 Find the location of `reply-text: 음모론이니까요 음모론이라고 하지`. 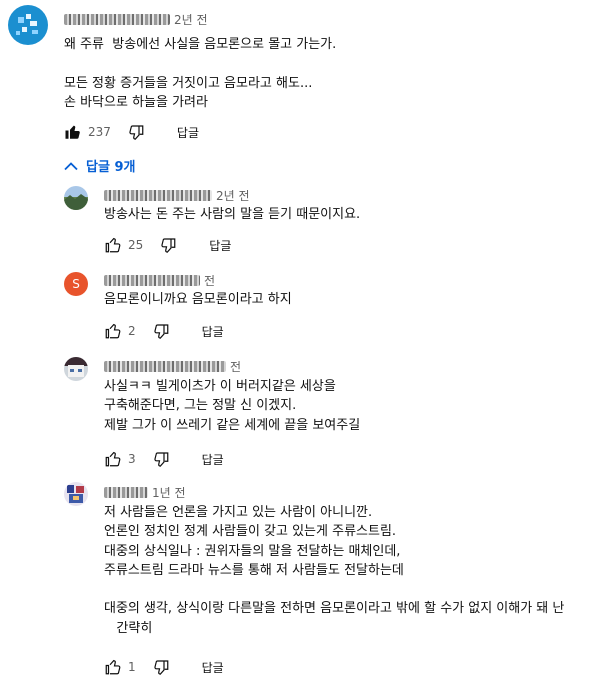

reply-text: 음모론이니까요 음모론이라고 하지 is located at coordinates (198, 299).